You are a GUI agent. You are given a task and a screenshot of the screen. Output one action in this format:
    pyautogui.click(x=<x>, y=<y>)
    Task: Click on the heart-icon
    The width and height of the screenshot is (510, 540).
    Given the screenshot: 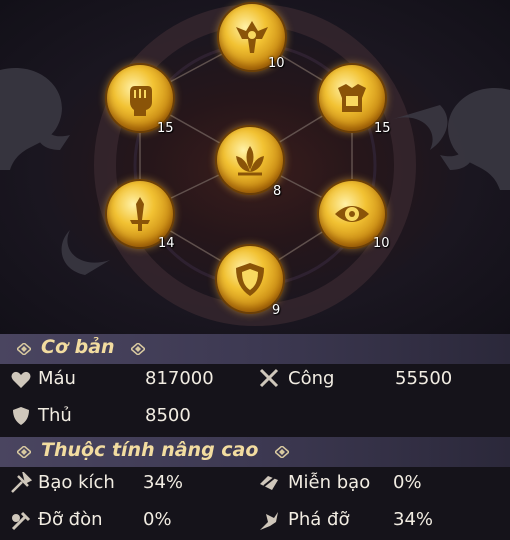 What is the action you would take?
    pyautogui.click(x=21, y=379)
    